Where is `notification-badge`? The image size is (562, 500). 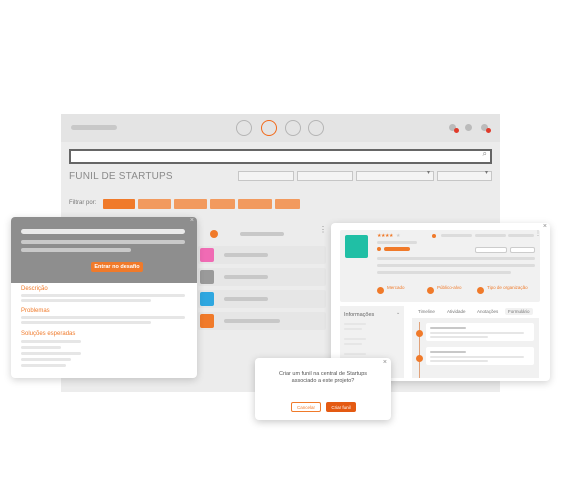 notification-badge is located at coordinates (456, 130).